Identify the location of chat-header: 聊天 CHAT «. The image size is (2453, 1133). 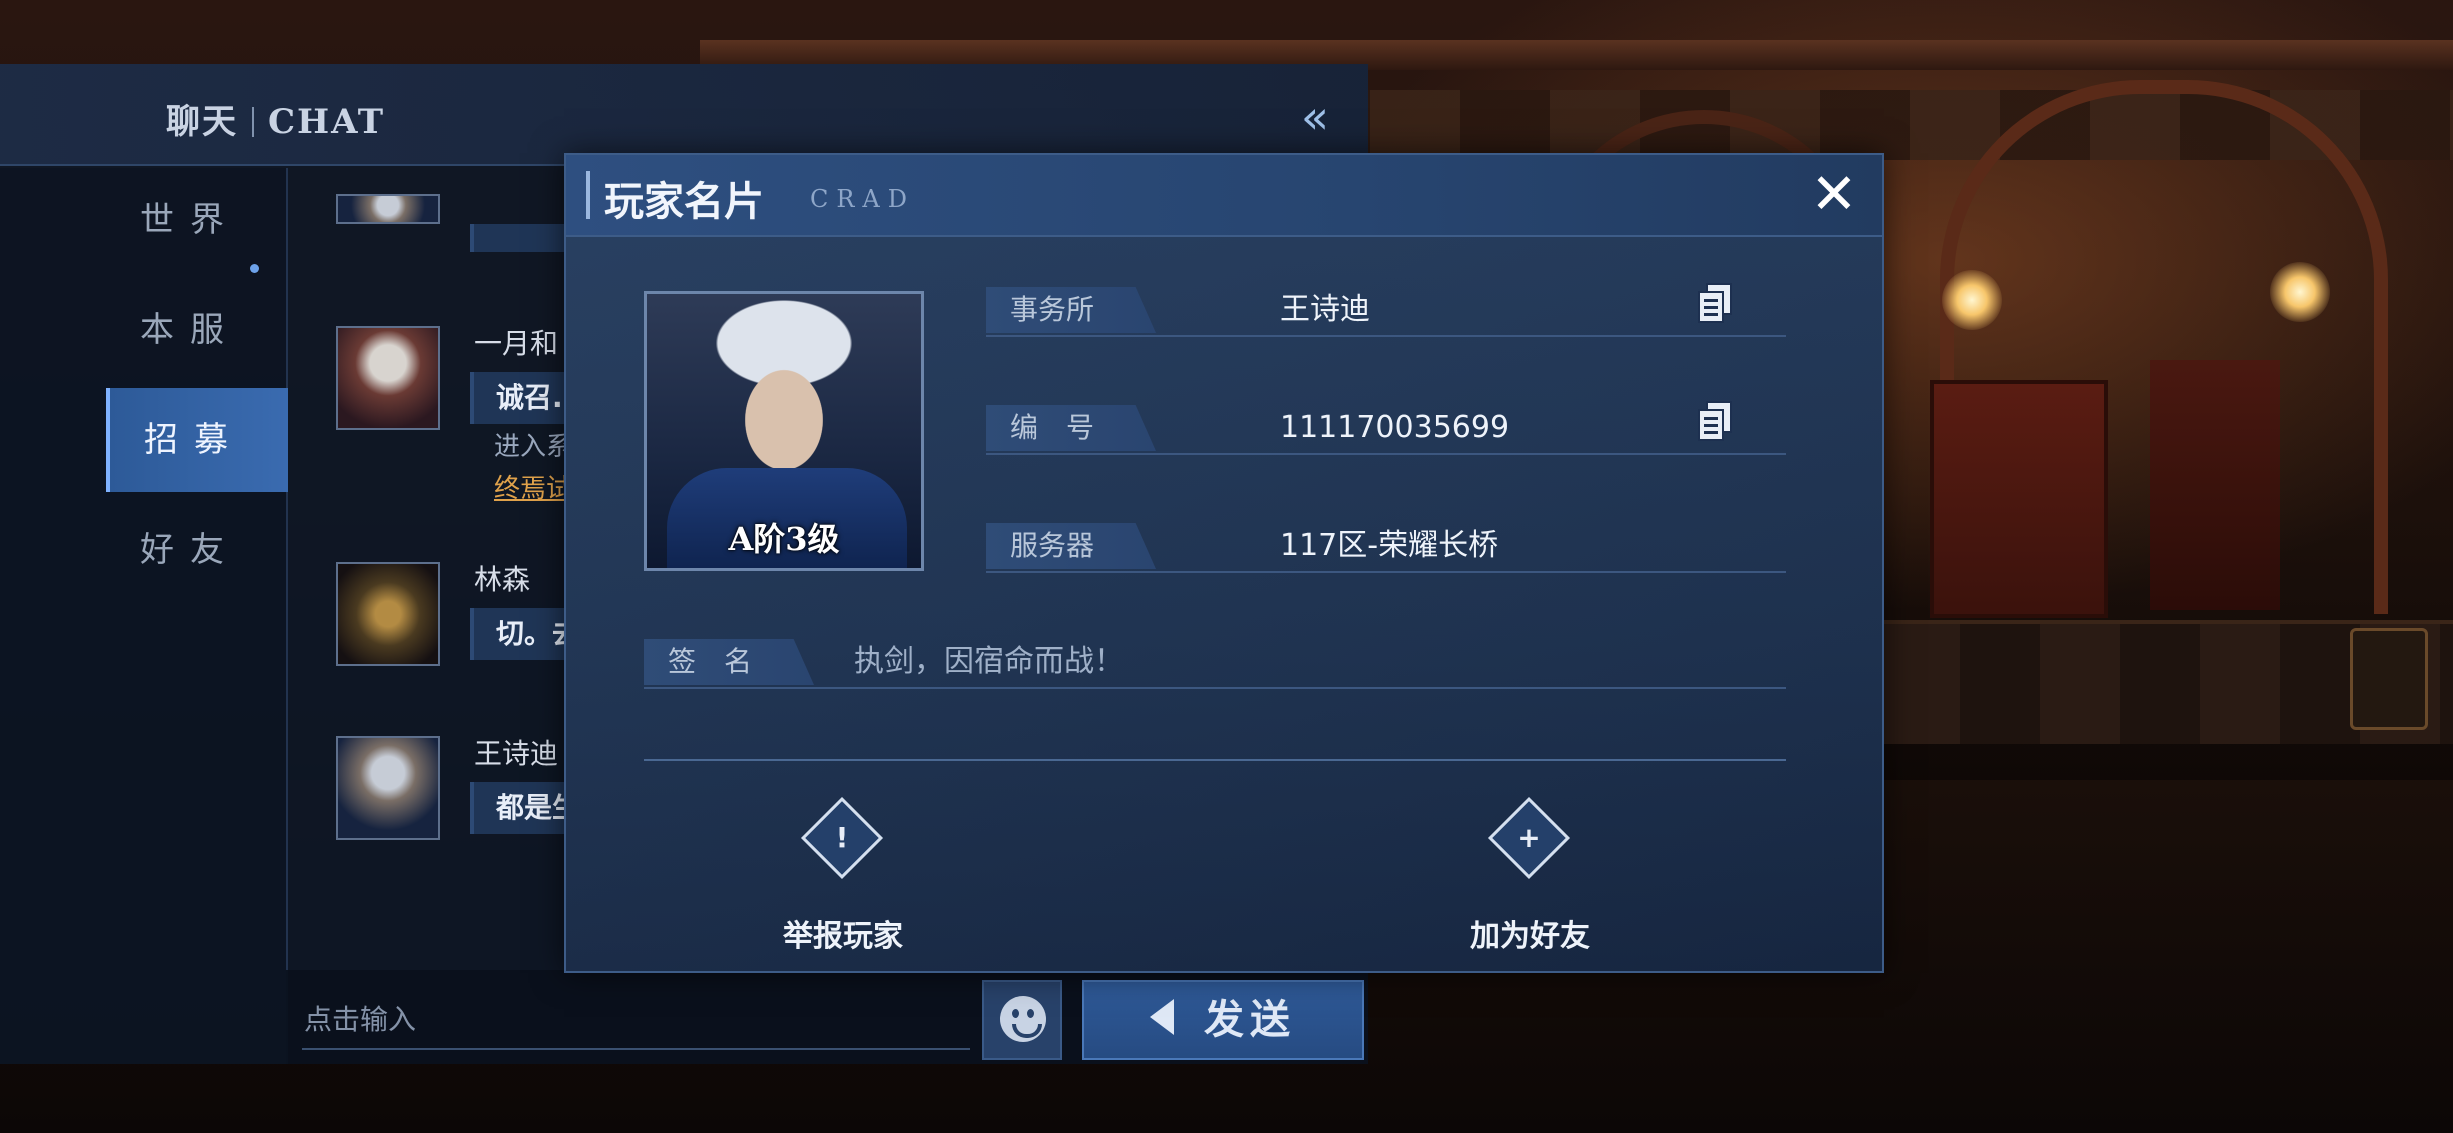
(684, 115).